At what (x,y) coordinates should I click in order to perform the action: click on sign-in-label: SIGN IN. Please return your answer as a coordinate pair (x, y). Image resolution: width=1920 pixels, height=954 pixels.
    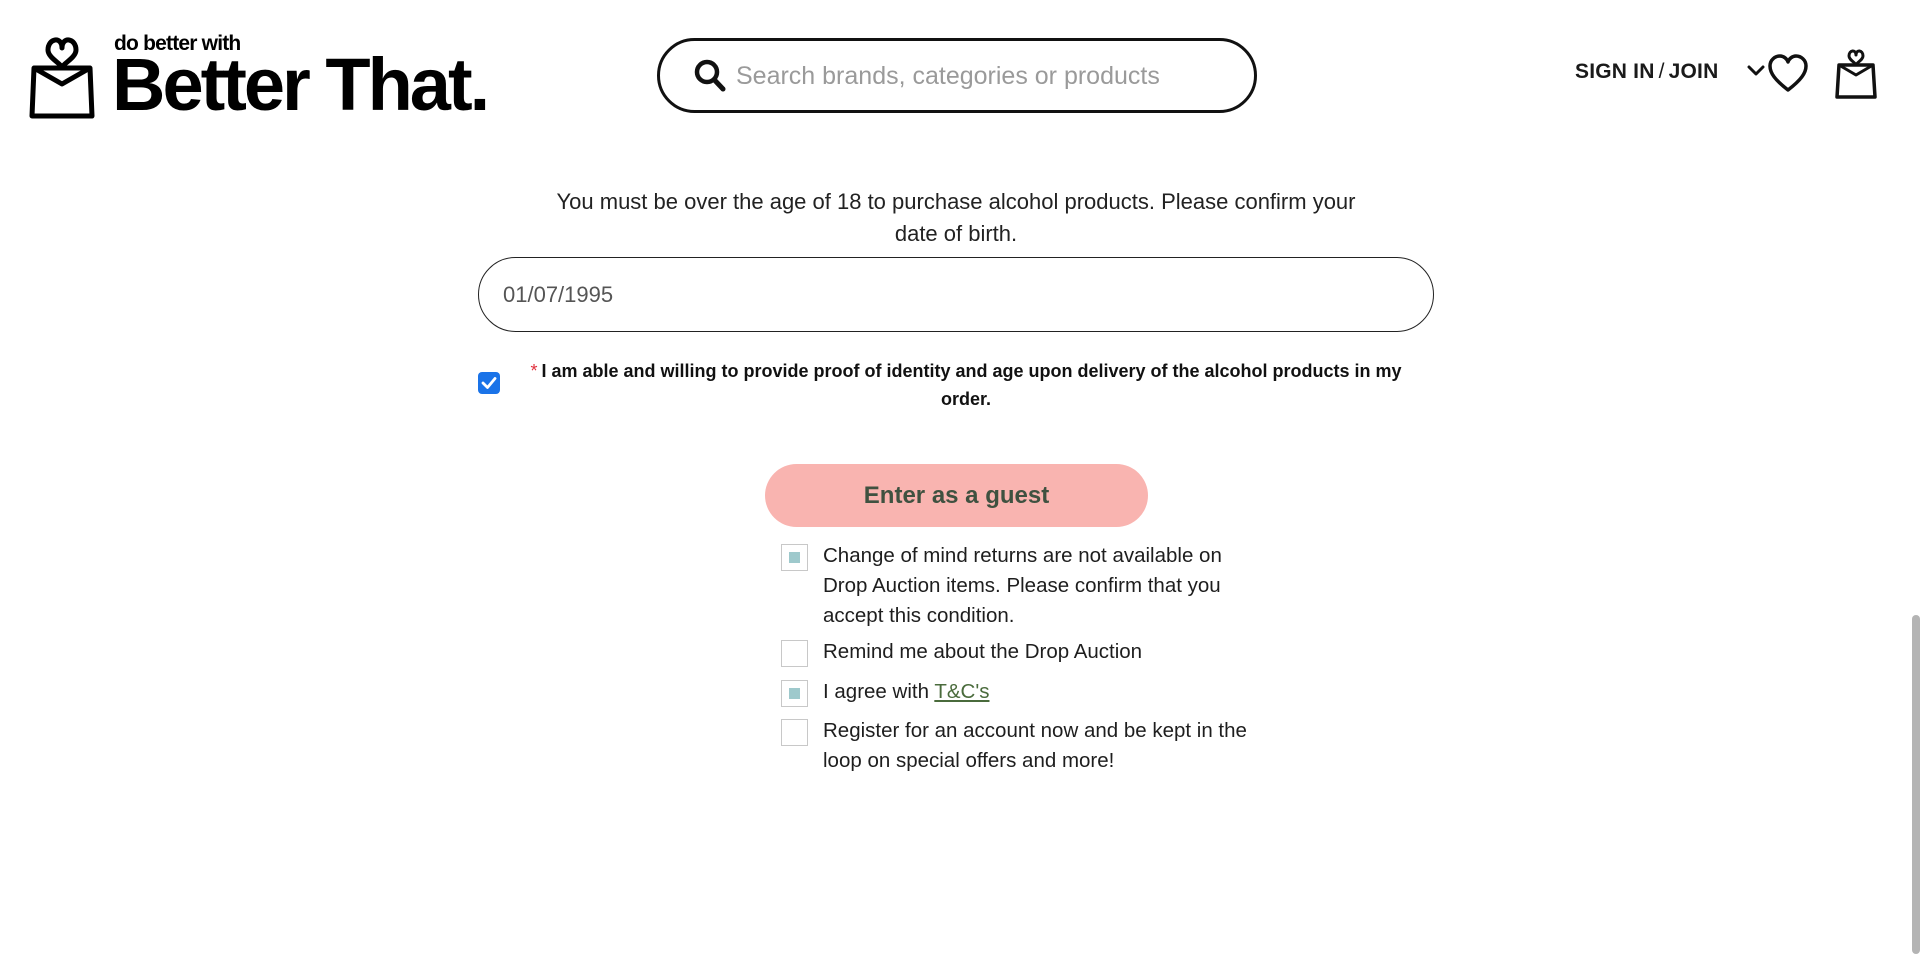
    Looking at the image, I should click on (1615, 71).